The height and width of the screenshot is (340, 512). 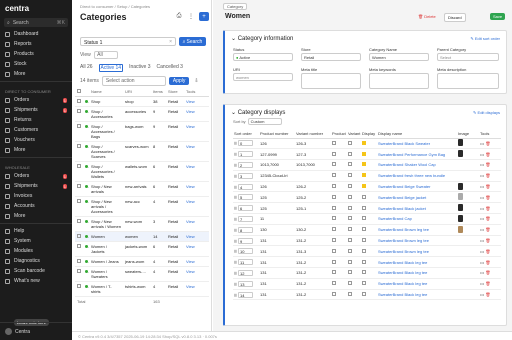 What do you see at coordinates (36, 8) in the screenshot?
I see `centra-logo: centra` at bounding box center [36, 8].